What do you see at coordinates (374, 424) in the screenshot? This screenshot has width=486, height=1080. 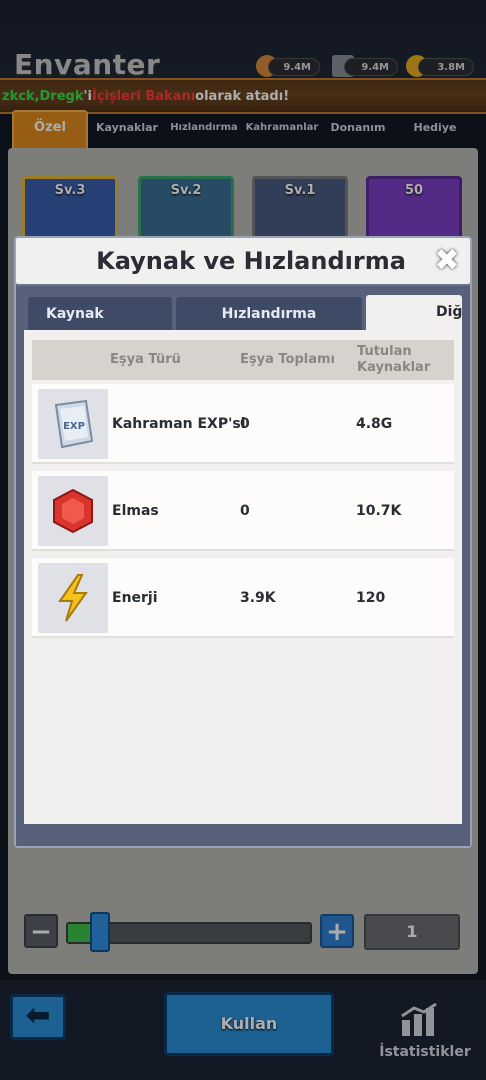 I see `held-resources: 4.8G` at bounding box center [374, 424].